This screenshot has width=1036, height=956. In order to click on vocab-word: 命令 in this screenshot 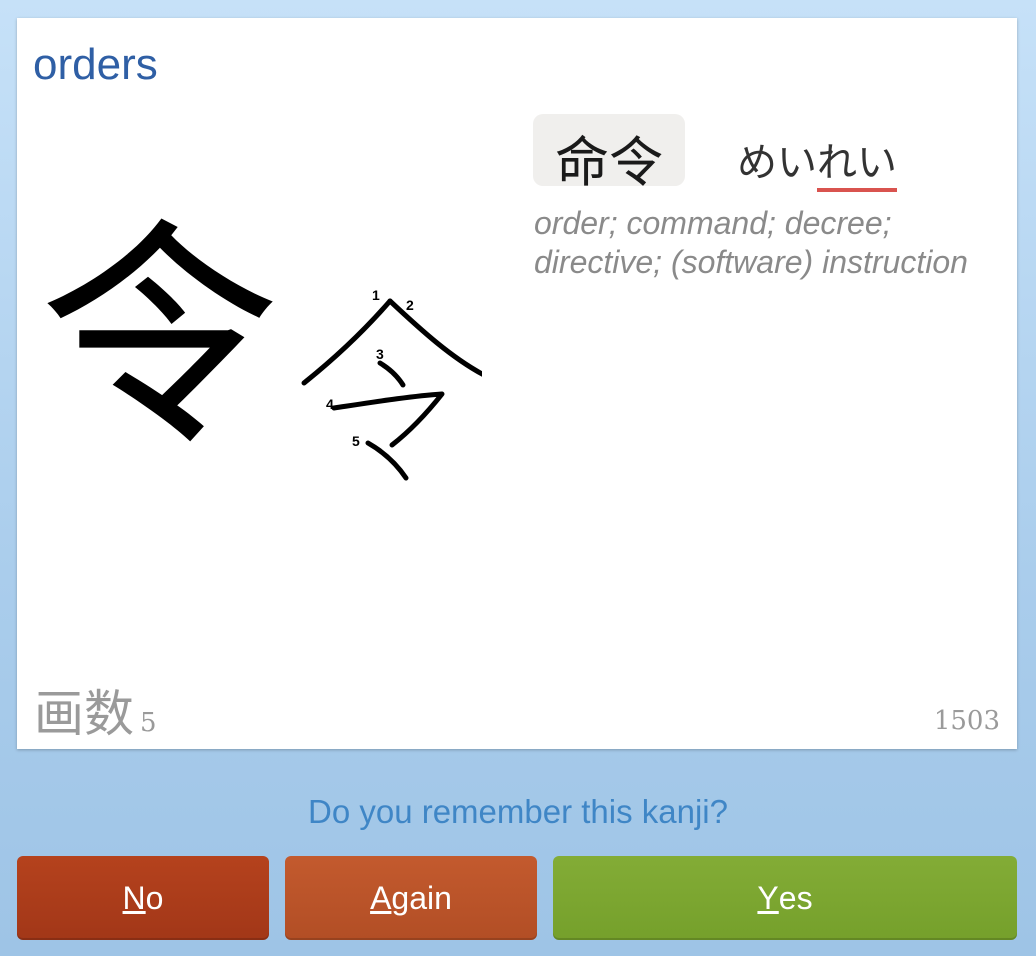, I will do `click(609, 162)`.